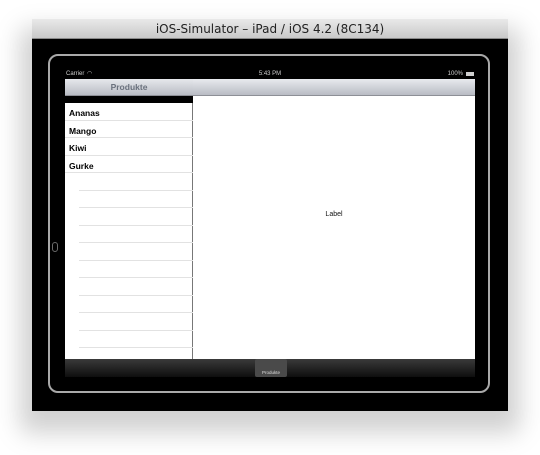 This screenshot has height=455, width=540. I want to click on list-item-mango: Mango, so click(129, 129).